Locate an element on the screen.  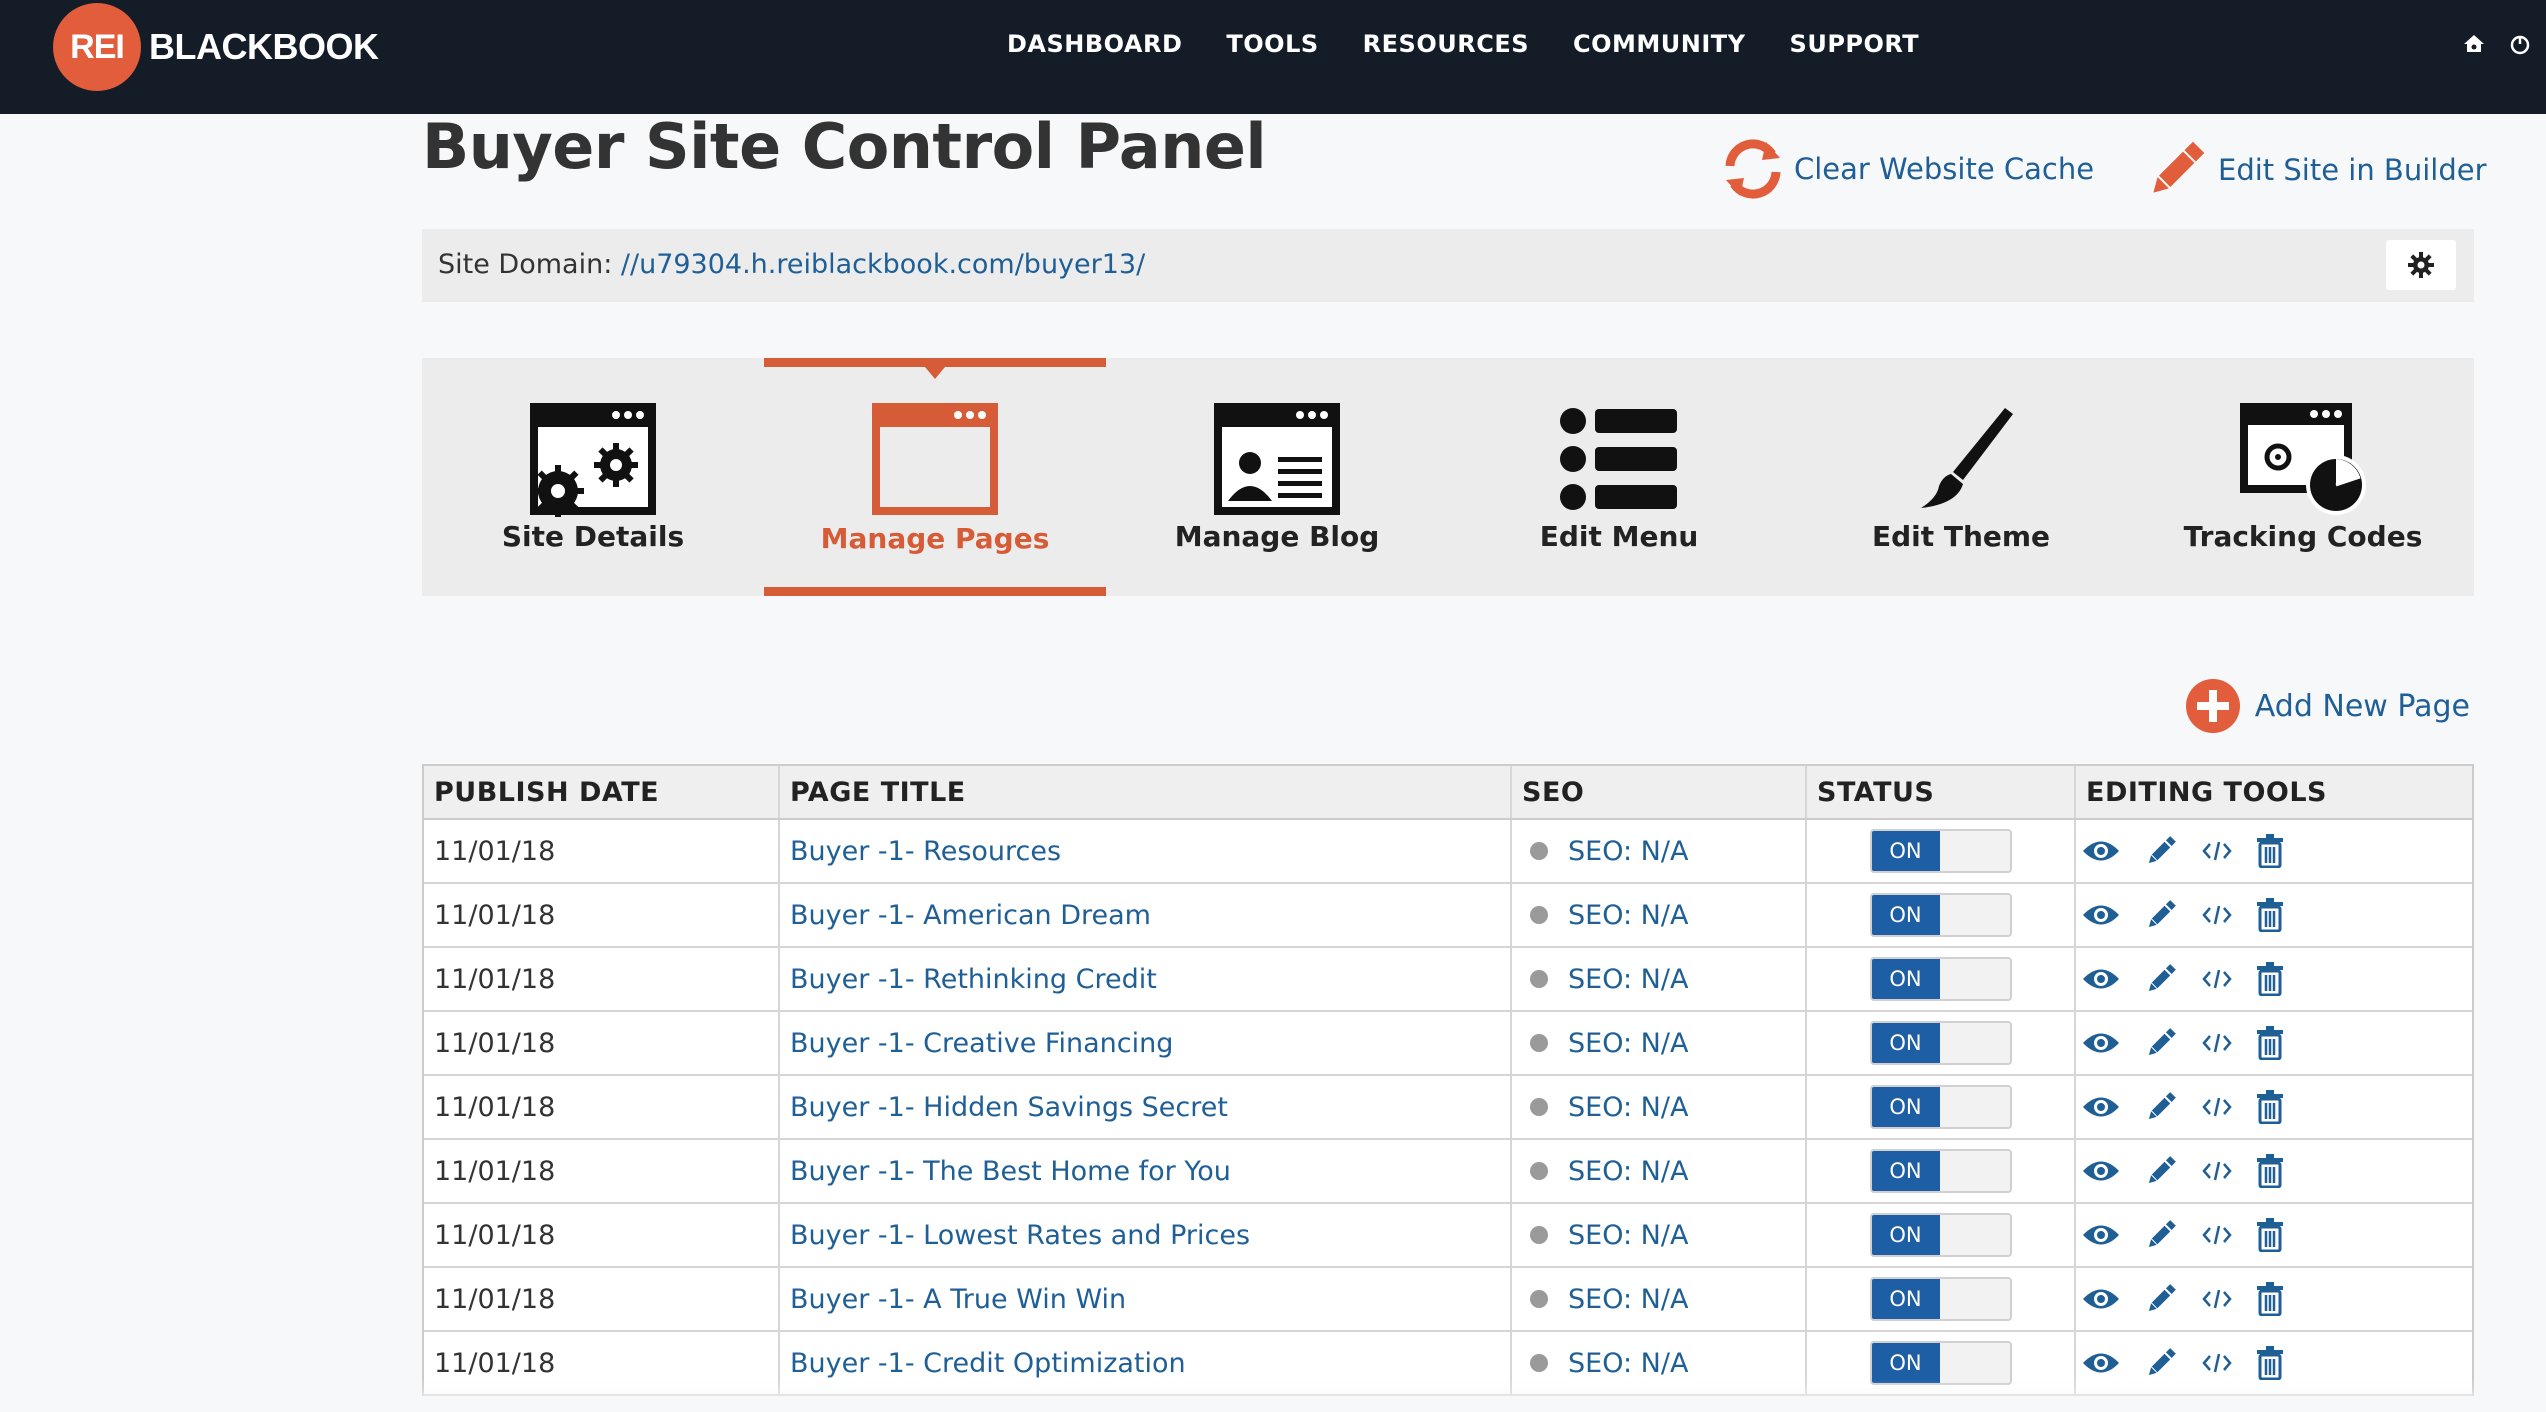
editing-tools-cell is located at coordinates (2274, 851).